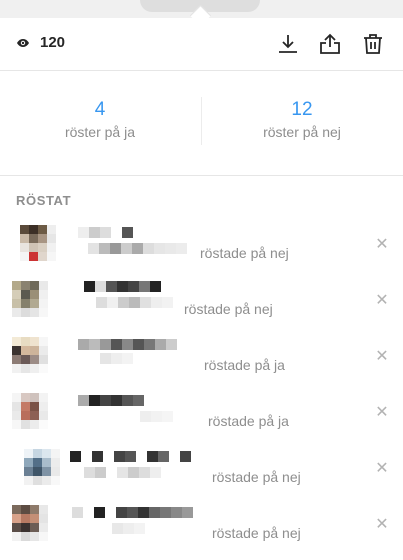 Image resolution: width=403 pixels, height=560 pixels. I want to click on view-count: 120, so click(40, 42).